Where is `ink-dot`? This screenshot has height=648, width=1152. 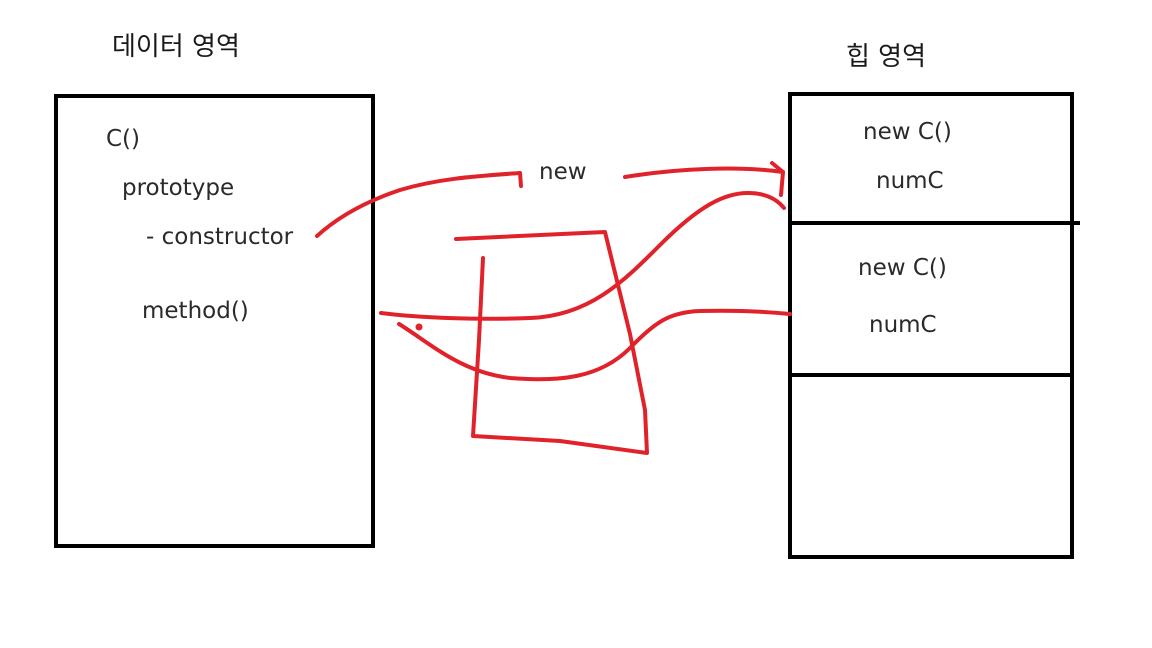 ink-dot is located at coordinates (419, 327).